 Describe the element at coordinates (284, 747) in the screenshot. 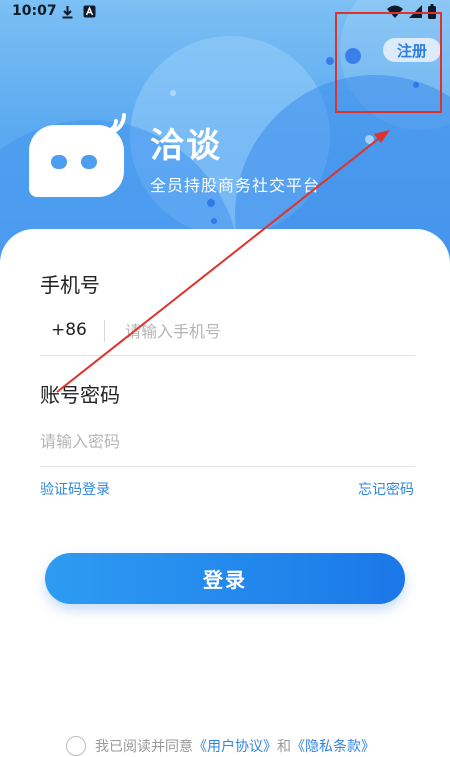

I see `agreement-and: 和` at that location.